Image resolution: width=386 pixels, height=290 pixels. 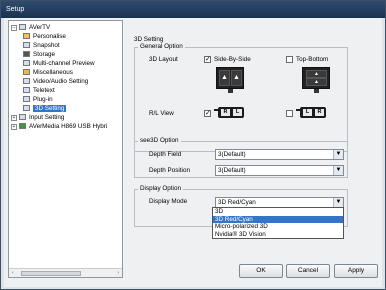 I want to click on personalise-icon, so click(x=26, y=36).